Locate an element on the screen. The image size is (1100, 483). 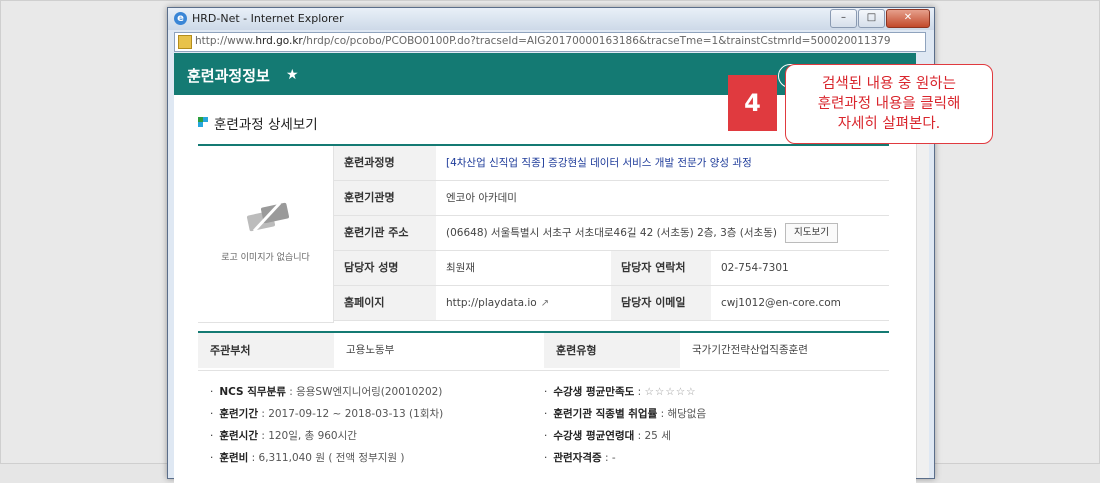
contact-label: 담당자 연락처 is located at coordinates (661, 268).